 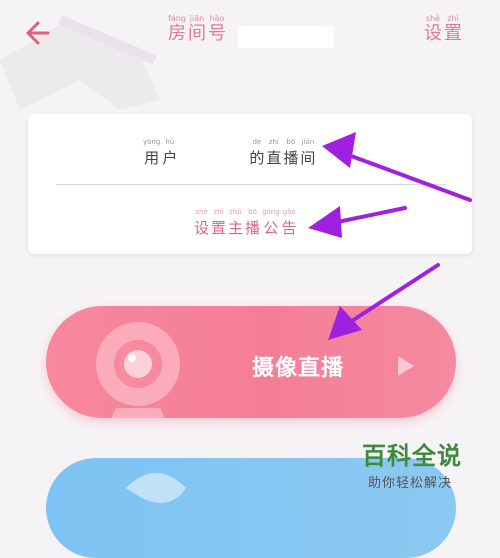 What do you see at coordinates (152, 152) in the screenshot?
I see `user-char: yòng 用` at bounding box center [152, 152].